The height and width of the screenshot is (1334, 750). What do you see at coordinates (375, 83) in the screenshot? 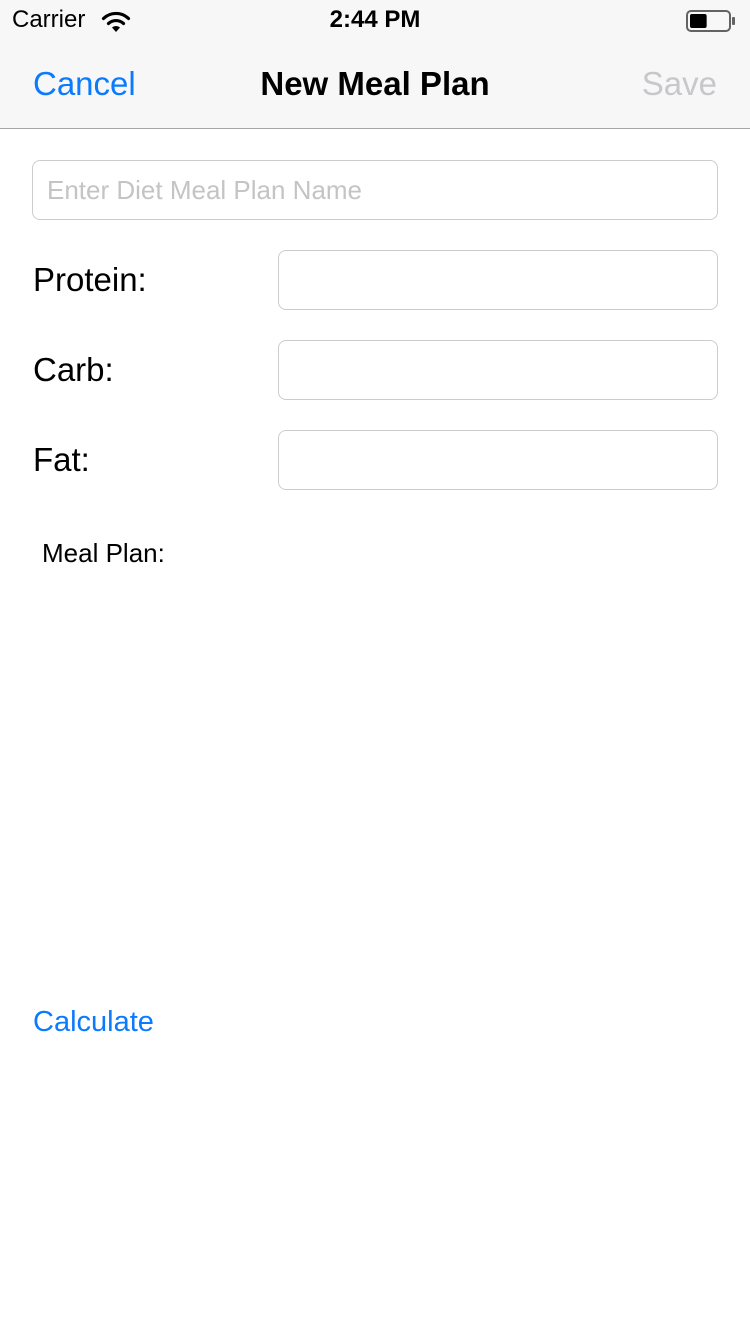
I see `page-title: New Meal Plan` at bounding box center [375, 83].